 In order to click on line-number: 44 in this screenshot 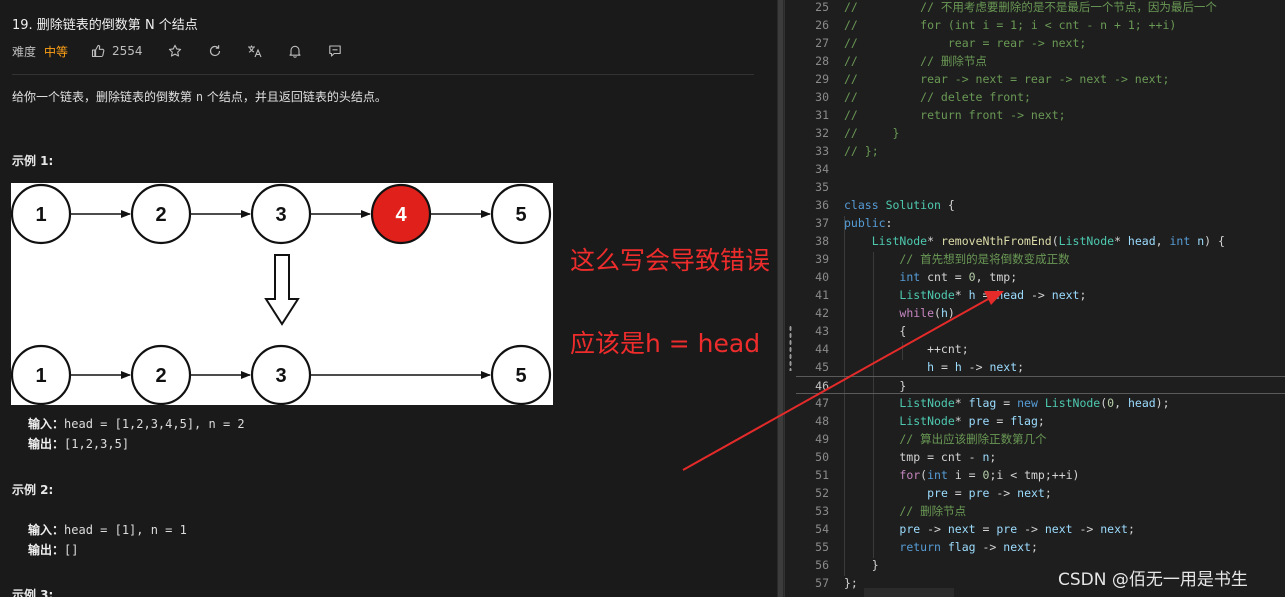, I will do `click(822, 349)`.